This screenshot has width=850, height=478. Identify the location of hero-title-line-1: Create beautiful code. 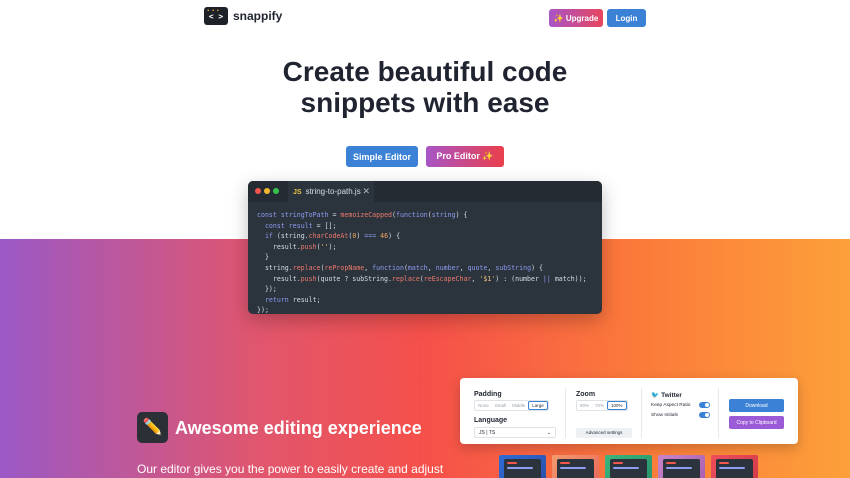
(425, 71).